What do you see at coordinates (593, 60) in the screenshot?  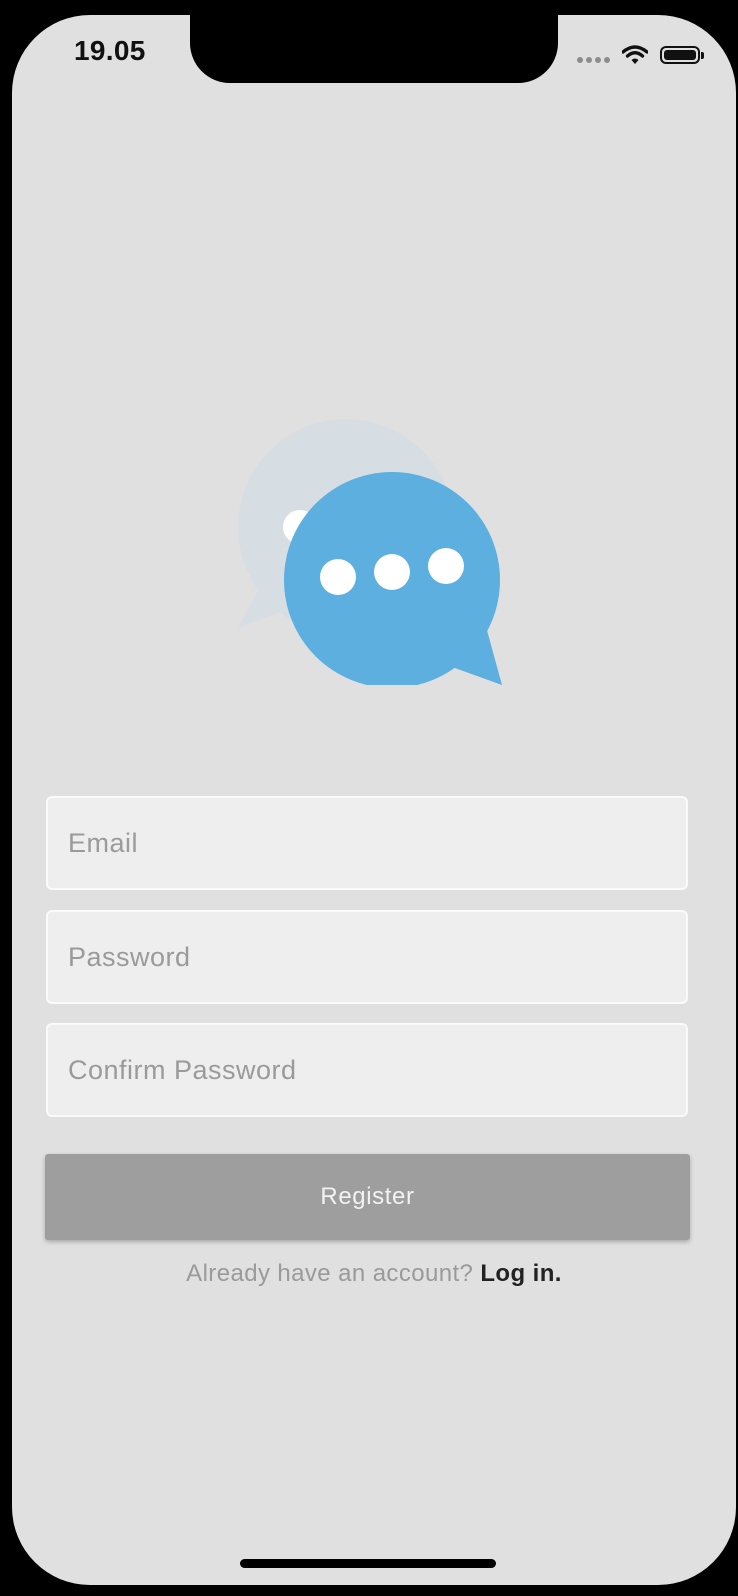 I see `signal-dots-icon` at bounding box center [593, 60].